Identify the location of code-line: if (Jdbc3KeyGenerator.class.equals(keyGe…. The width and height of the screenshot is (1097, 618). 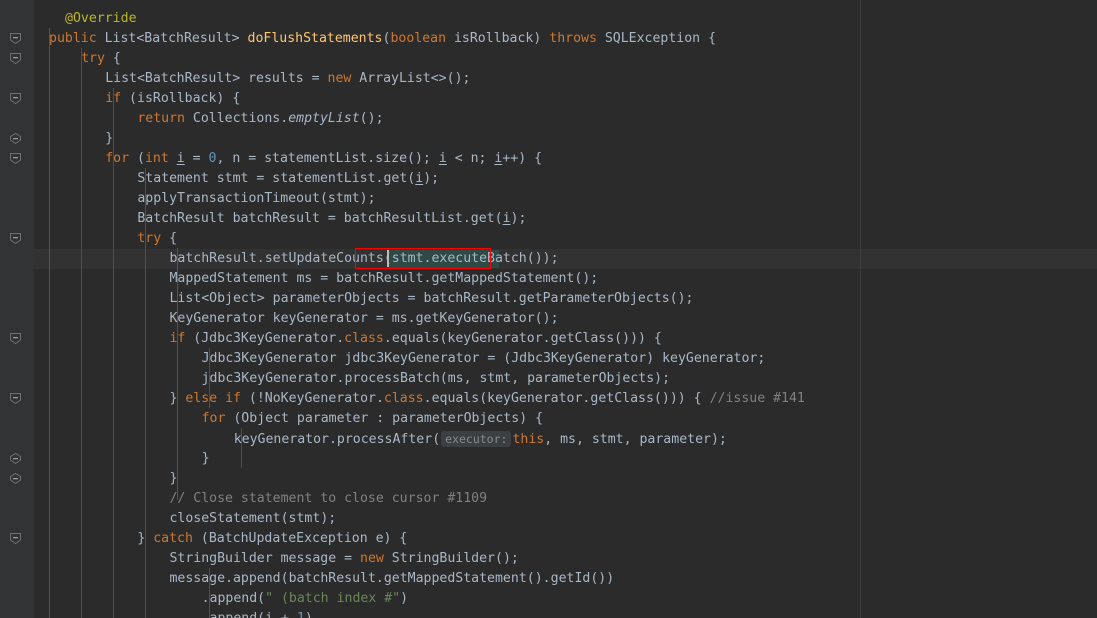
(415, 339).